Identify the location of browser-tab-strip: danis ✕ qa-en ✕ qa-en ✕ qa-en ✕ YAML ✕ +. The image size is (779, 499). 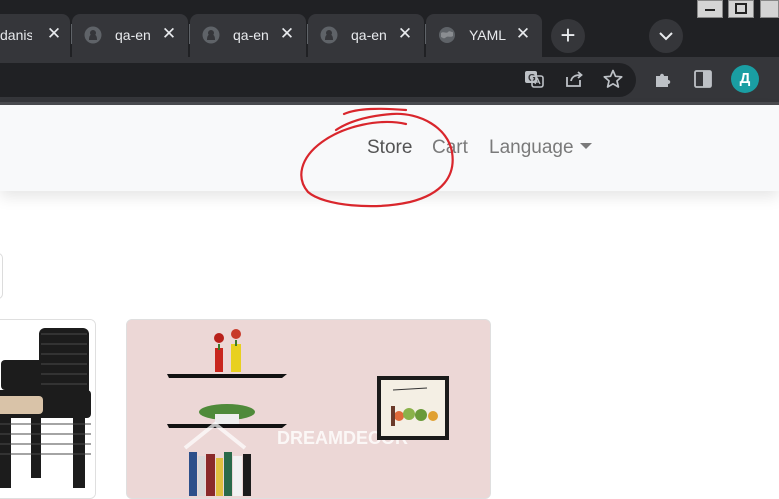
(389, 28).